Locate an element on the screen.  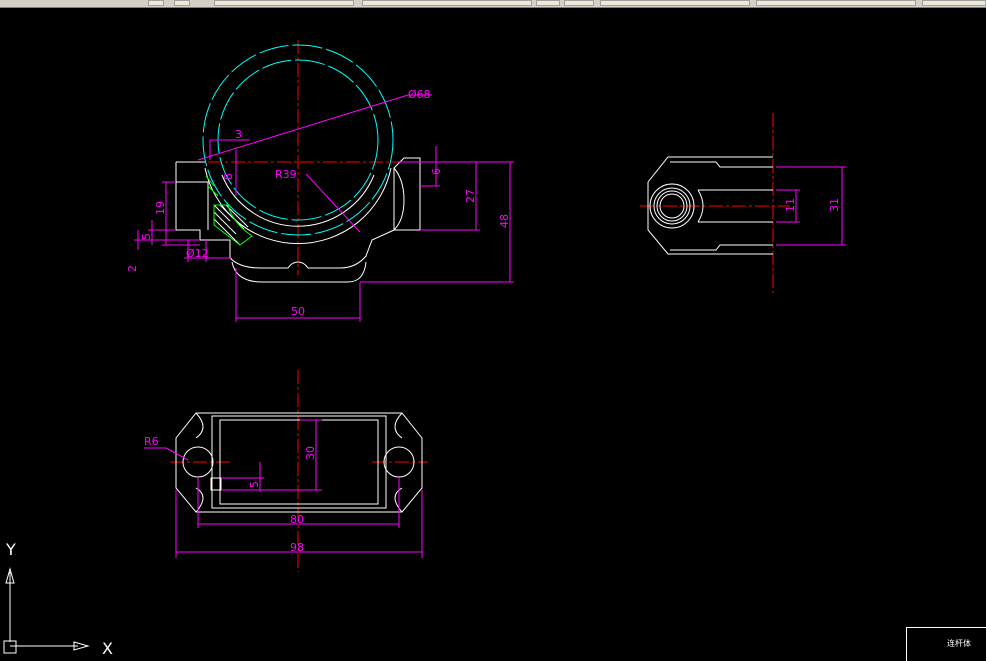
dim-3: 3 is located at coordinates (238, 134).